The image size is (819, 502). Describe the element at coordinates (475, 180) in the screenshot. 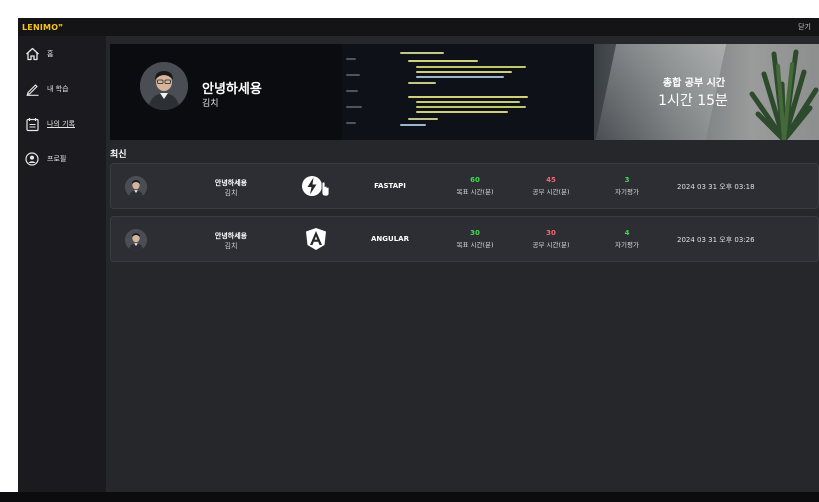

I see `goal-time-value: 60` at that location.